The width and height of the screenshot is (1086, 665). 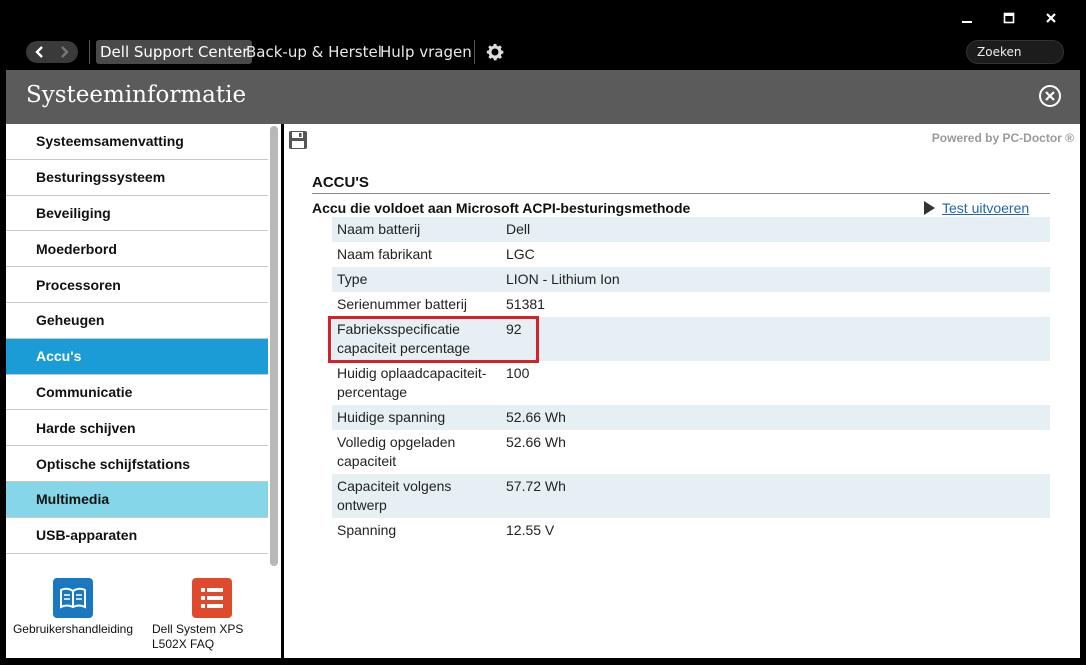 I want to click on nav-backup-herstel: Back-up & Herstel, so click(x=314, y=52).